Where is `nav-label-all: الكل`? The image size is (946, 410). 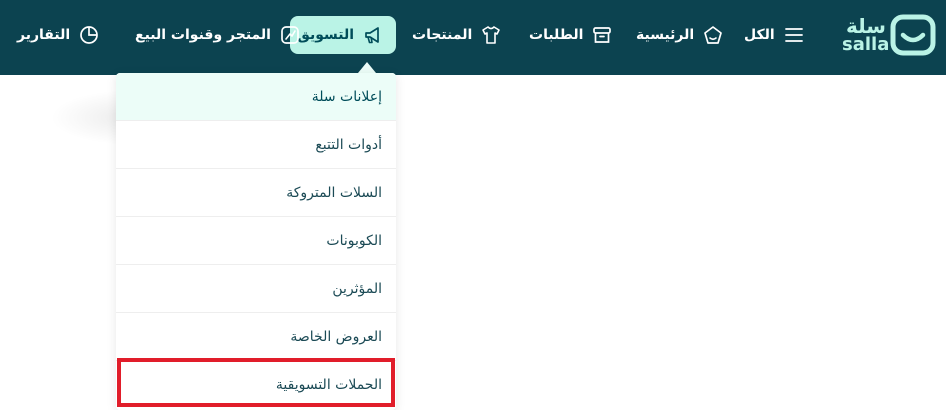 nav-label-all: الكل is located at coordinates (759, 35).